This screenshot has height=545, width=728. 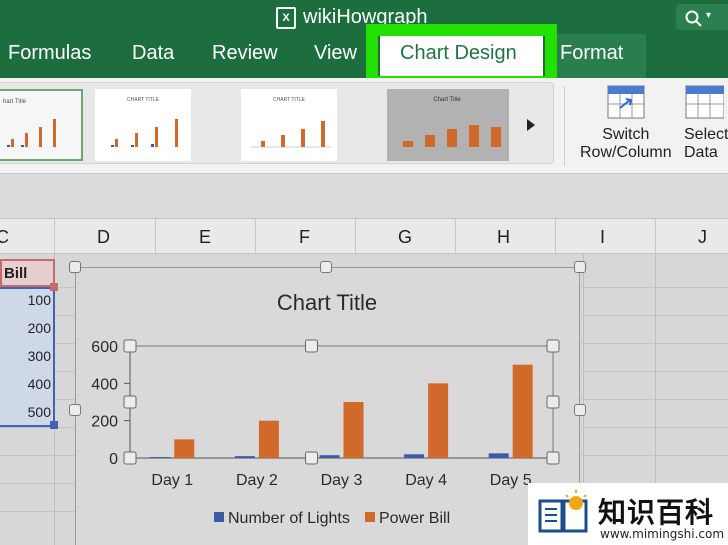 What do you see at coordinates (257, 480) in the screenshot?
I see `x-tick-label: Day 2` at bounding box center [257, 480].